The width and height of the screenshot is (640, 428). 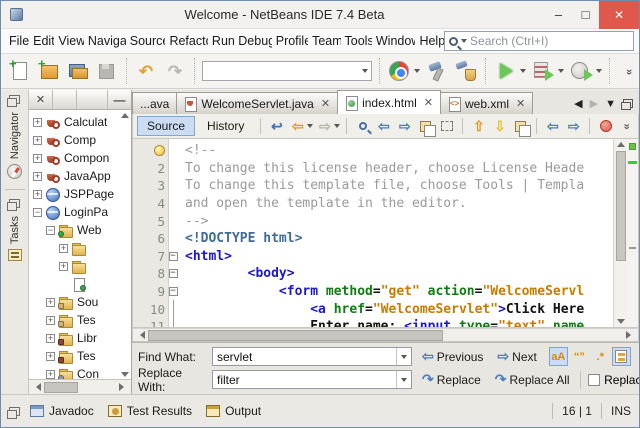 I want to click on next-bookmark-icon: ⇩, so click(x=499, y=126).